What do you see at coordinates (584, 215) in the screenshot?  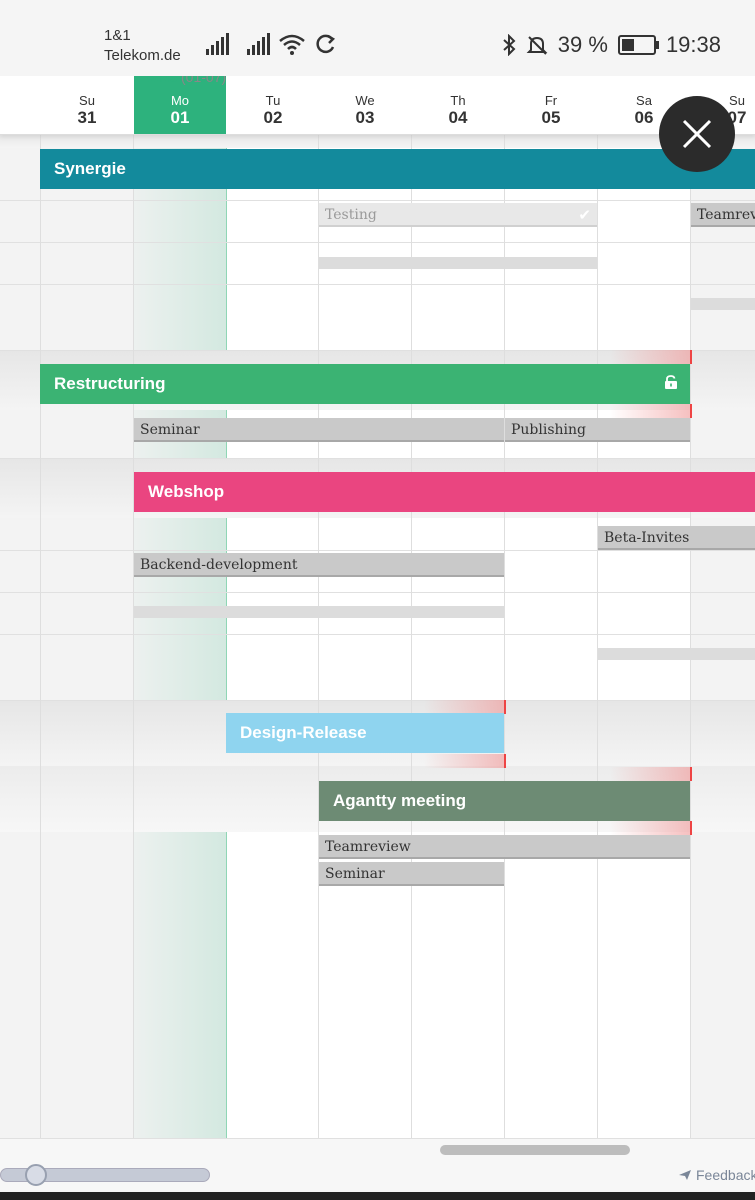 I see `check-icon: ✔` at bounding box center [584, 215].